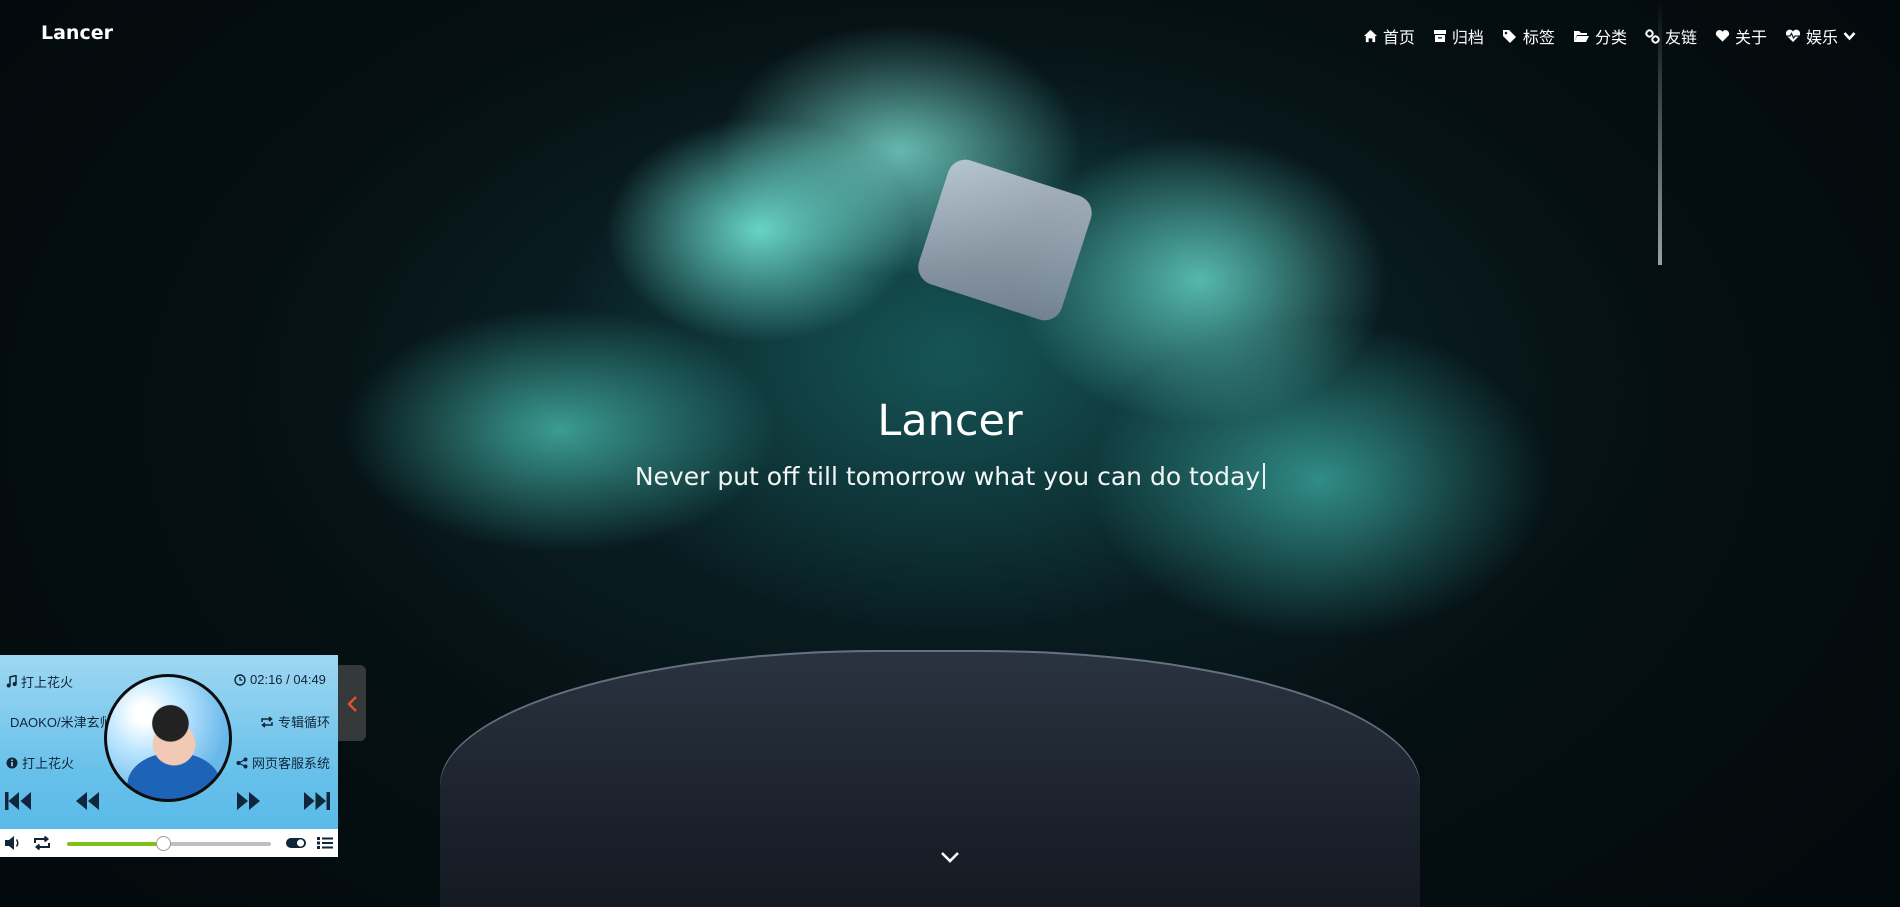  I want to click on share-label: 网页客服系统, so click(291, 763).